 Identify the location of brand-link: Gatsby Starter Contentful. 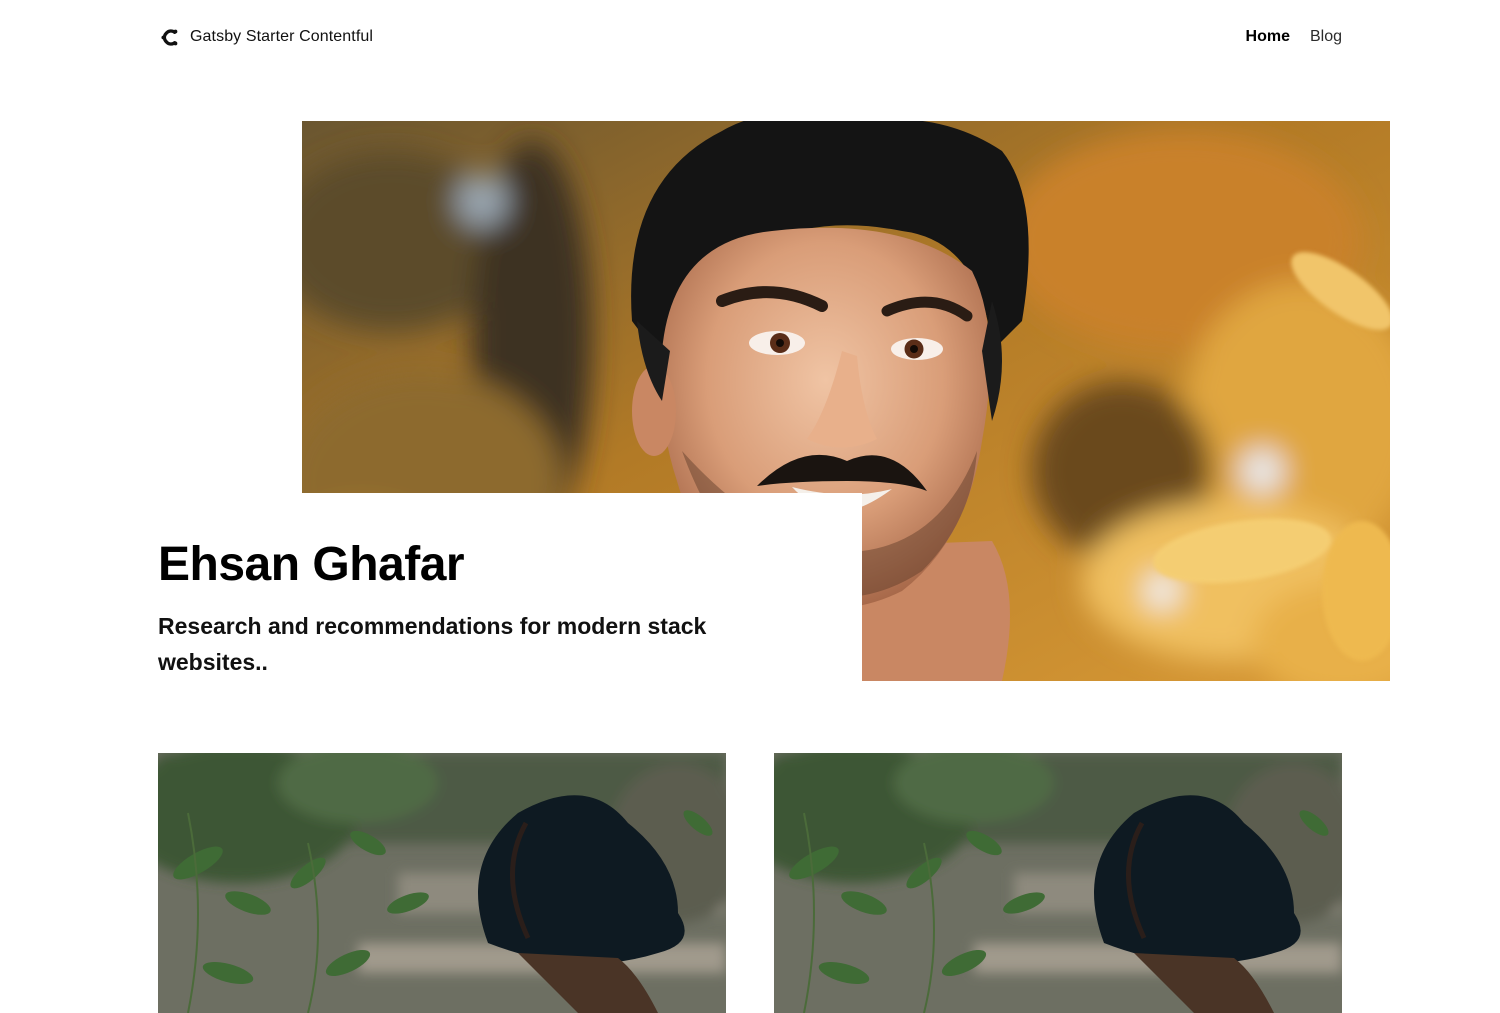
(265, 37).